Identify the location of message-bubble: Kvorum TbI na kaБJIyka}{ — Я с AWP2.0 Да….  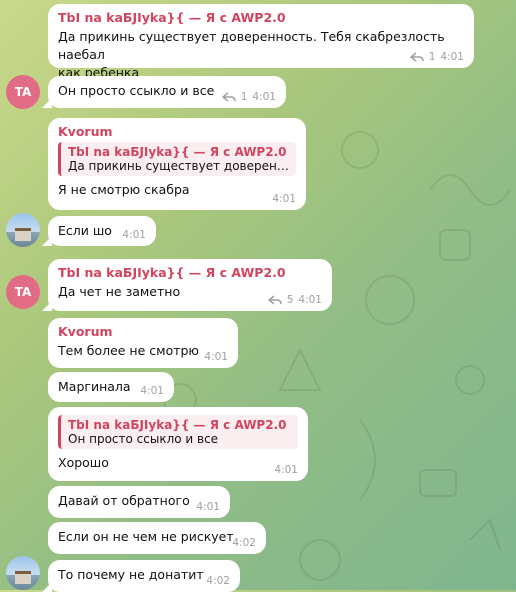
(177, 164).